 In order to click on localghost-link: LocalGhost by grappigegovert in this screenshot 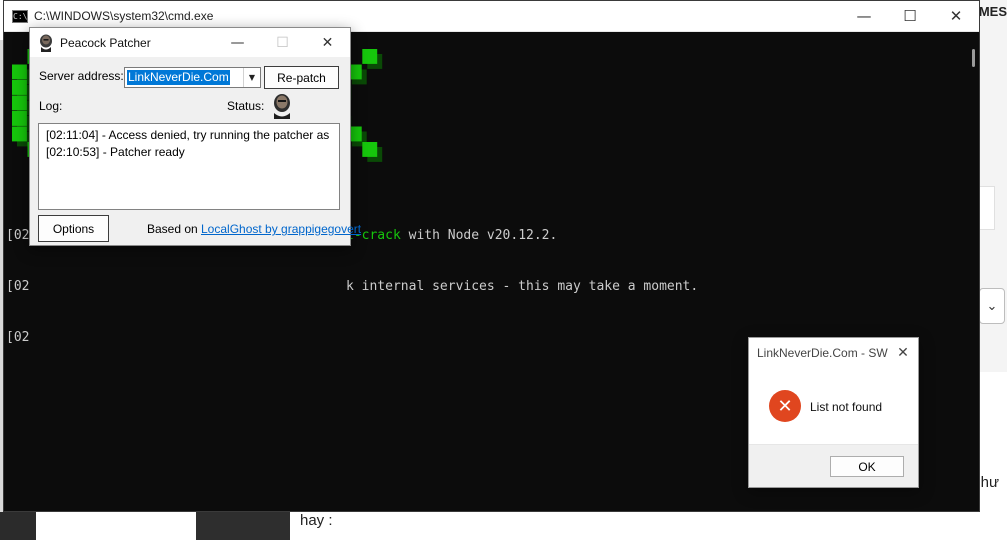, I will do `click(281, 229)`.